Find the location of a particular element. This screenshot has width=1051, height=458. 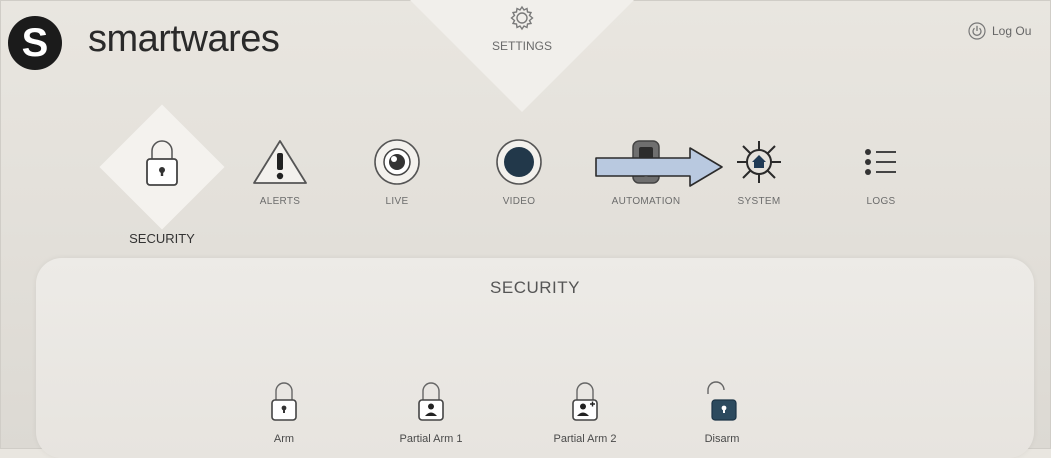

nav-item-live: LIVE is located at coordinates (397, 172).